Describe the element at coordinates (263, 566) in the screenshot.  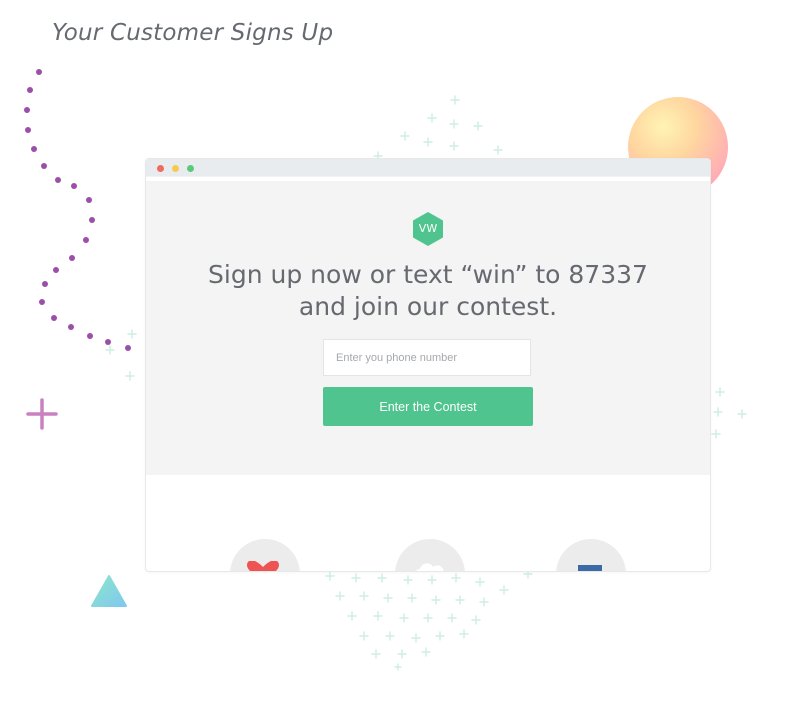
I see `heart-icon` at that location.